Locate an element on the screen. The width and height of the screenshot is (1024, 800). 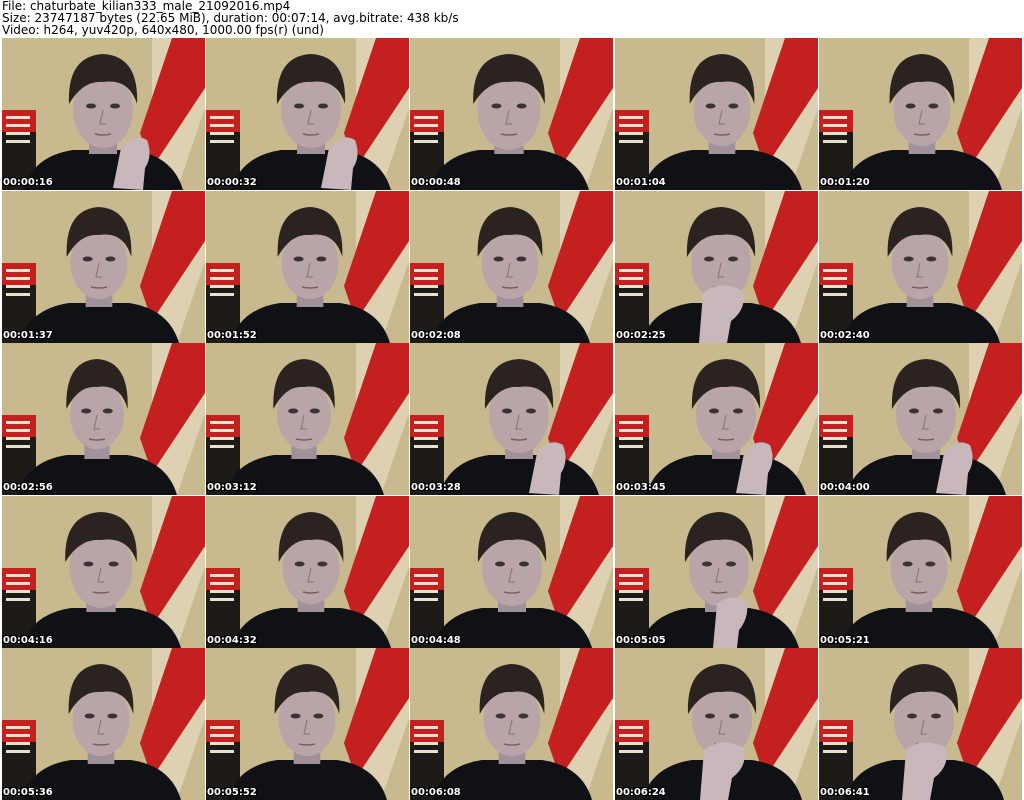
thumbnail-timestamp: 00:01:52 is located at coordinates (232, 335).